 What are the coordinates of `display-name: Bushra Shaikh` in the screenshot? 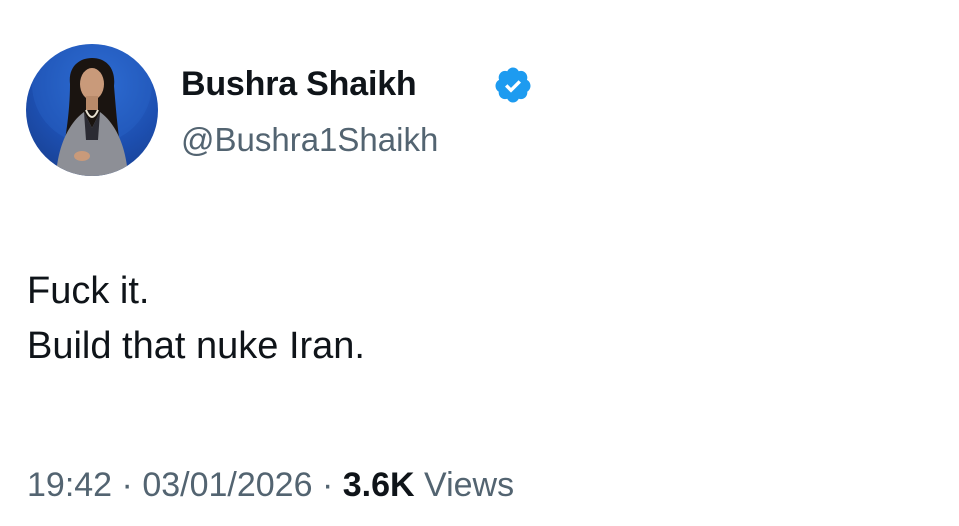 It's located at (299, 84).